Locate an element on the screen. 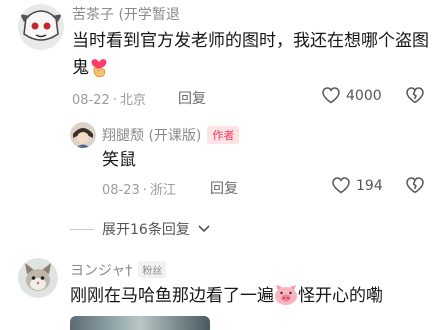 This screenshot has width=440, height=330. comment-username: 翔腿颓 (开课版) 作者 is located at coordinates (171, 135).